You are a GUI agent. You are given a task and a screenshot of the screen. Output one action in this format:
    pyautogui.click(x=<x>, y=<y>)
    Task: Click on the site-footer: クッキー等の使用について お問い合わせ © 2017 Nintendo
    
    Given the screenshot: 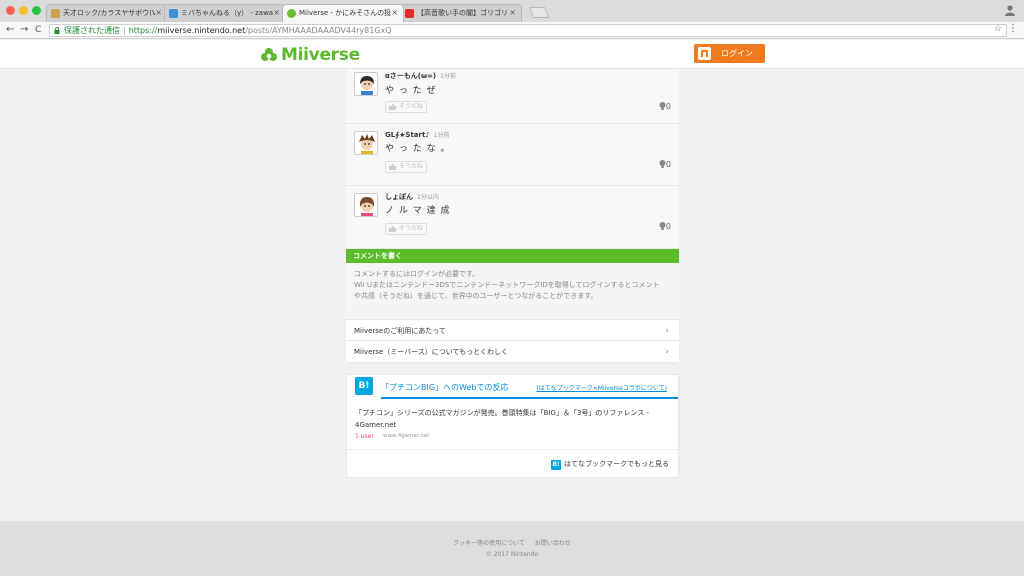 What is the action you would take?
    pyautogui.click(x=512, y=548)
    